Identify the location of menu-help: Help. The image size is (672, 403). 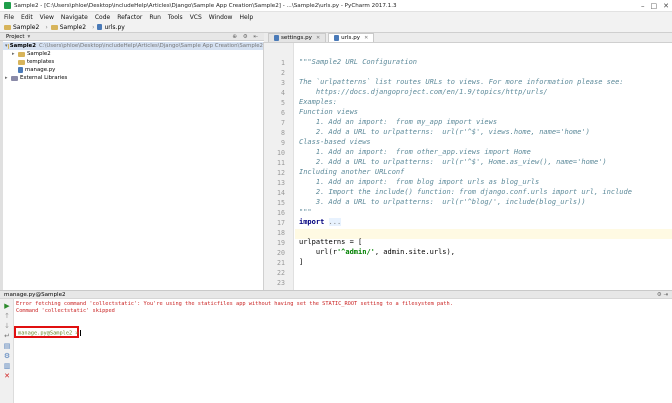
(246, 17).